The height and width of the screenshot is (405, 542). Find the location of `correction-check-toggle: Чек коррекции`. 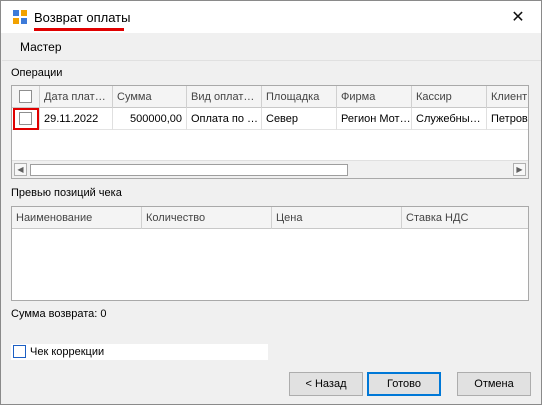

correction-check-toggle: Чек коррекции is located at coordinates (139, 352).